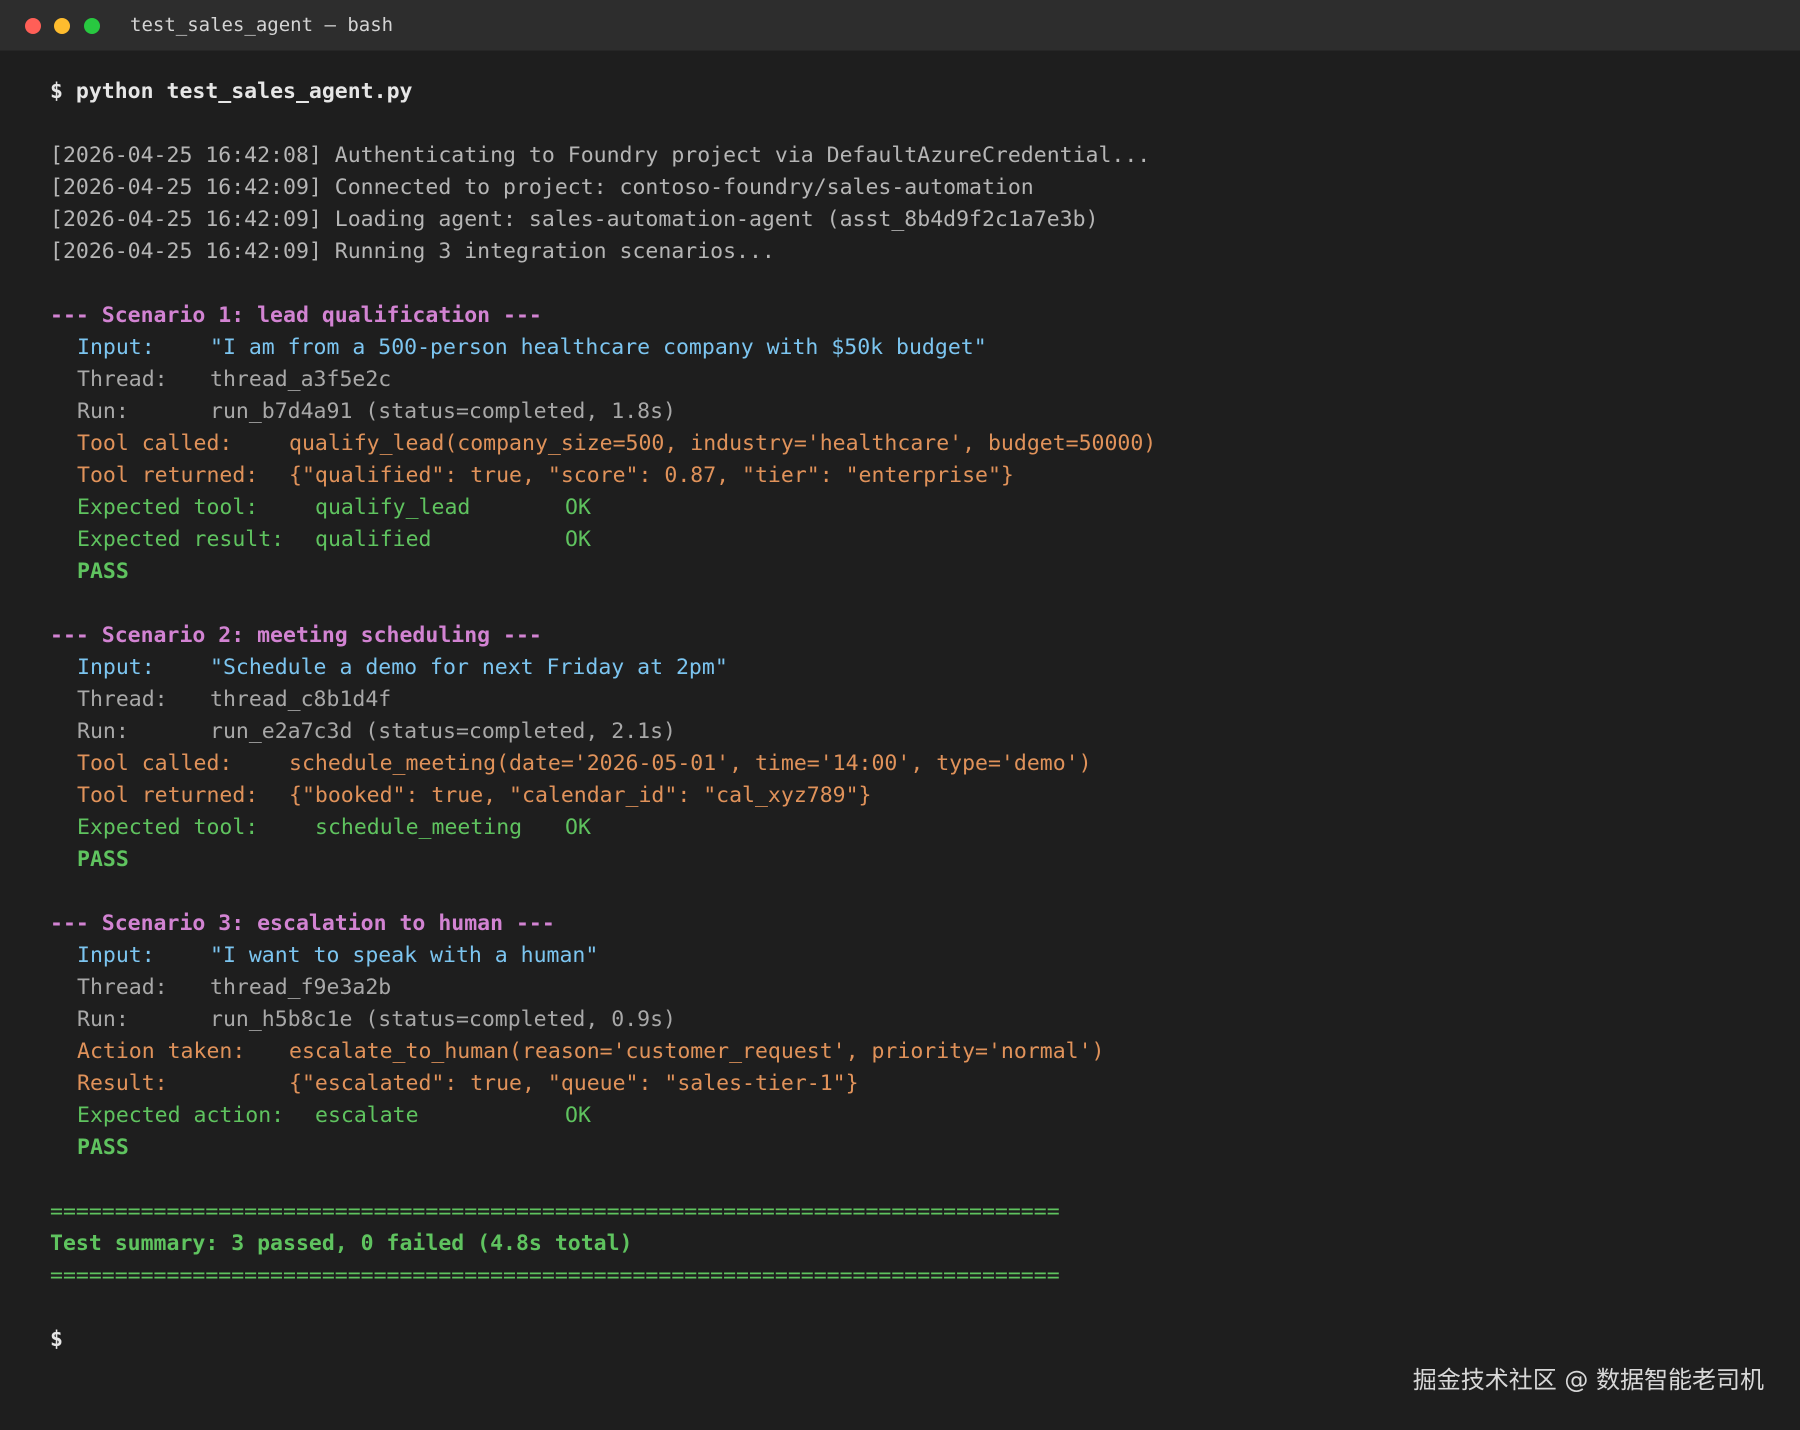  What do you see at coordinates (334, 507) in the screenshot?
I see `scenario-check: Expected tool: qualify_lead OK` at bounding box center [334, 507].